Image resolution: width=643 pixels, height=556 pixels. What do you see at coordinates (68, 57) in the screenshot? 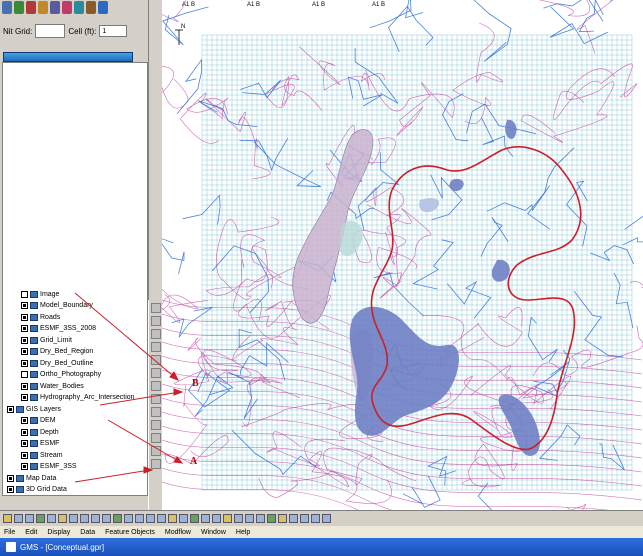
I see `selected-item-bar` at bounding box center [68, 57].